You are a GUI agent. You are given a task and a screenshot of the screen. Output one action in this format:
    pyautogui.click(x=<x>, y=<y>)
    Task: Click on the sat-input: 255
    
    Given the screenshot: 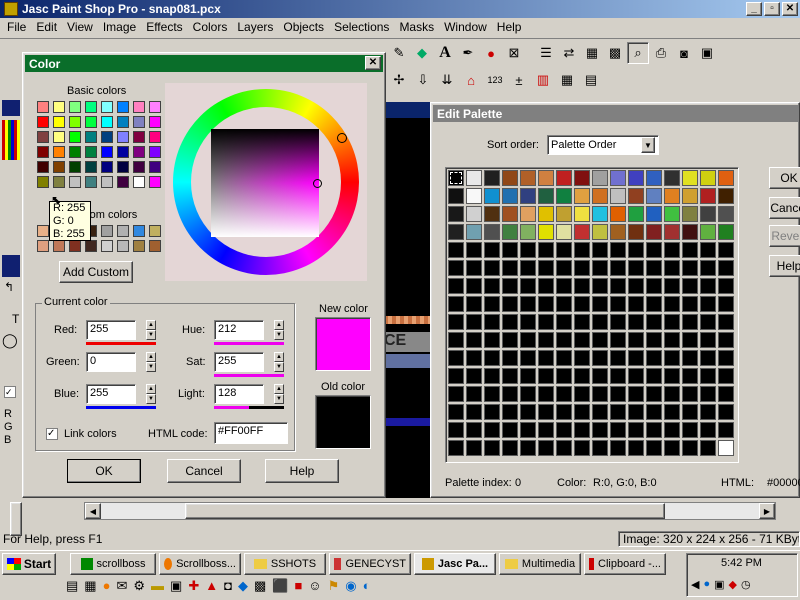 What is the action you would take?
    pyautogui.click(x=239, y=362)
    